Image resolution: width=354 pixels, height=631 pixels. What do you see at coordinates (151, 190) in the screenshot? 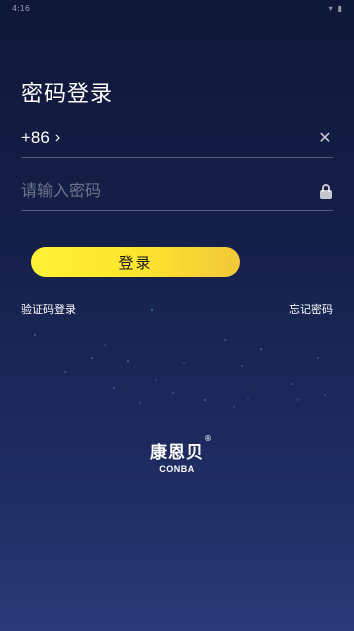
I see `password-input` at bounding box center [151, 190].